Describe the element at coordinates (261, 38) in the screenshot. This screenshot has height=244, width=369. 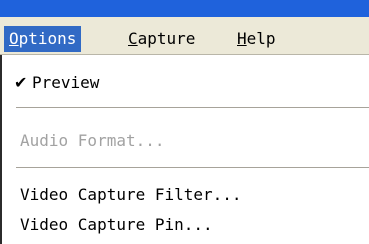
I see `menu-help-label: elp` at that location.